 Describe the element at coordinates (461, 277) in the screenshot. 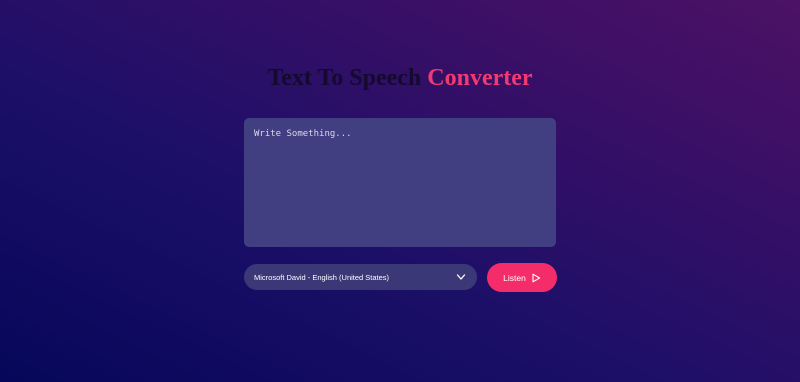

I see `chevron-down-icon` at that location.